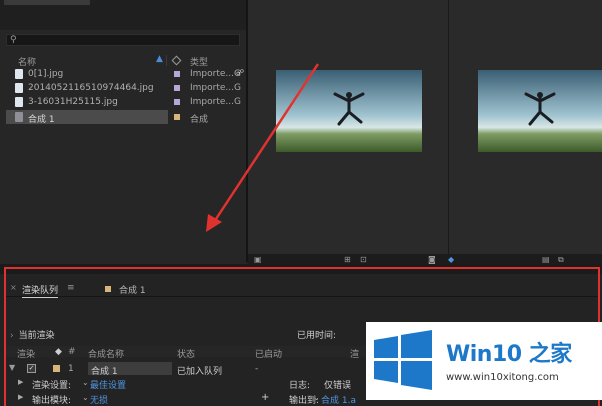  What do you see at coordinates (509, 354) in the screenshot?
I see `watermark-brand: Win10 之家` at bounding box center [509, 354].